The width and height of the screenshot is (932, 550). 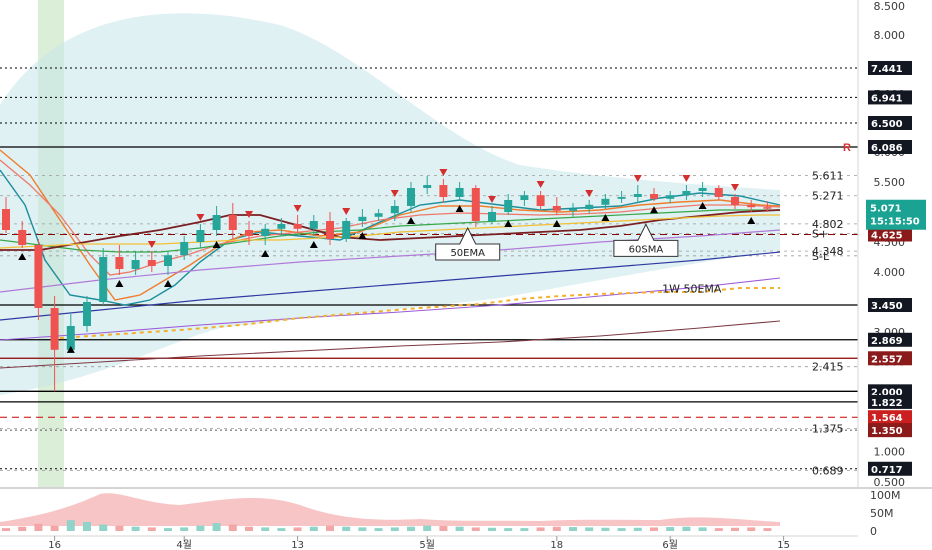 I want to click on level-tag-text-11: 0.717, so click(x=887, y=470).